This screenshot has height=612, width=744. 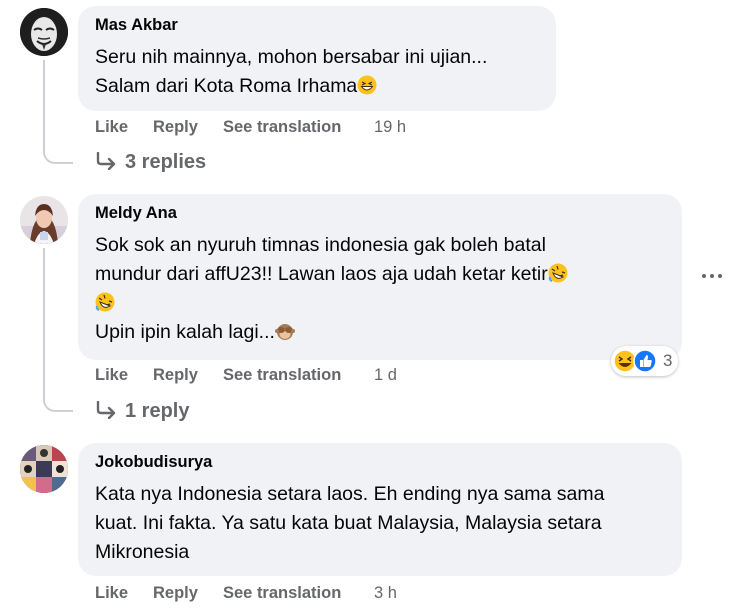 I want to click on comment-text: Salam dari Kota Roma Irhama, so click(x=236, y=86).